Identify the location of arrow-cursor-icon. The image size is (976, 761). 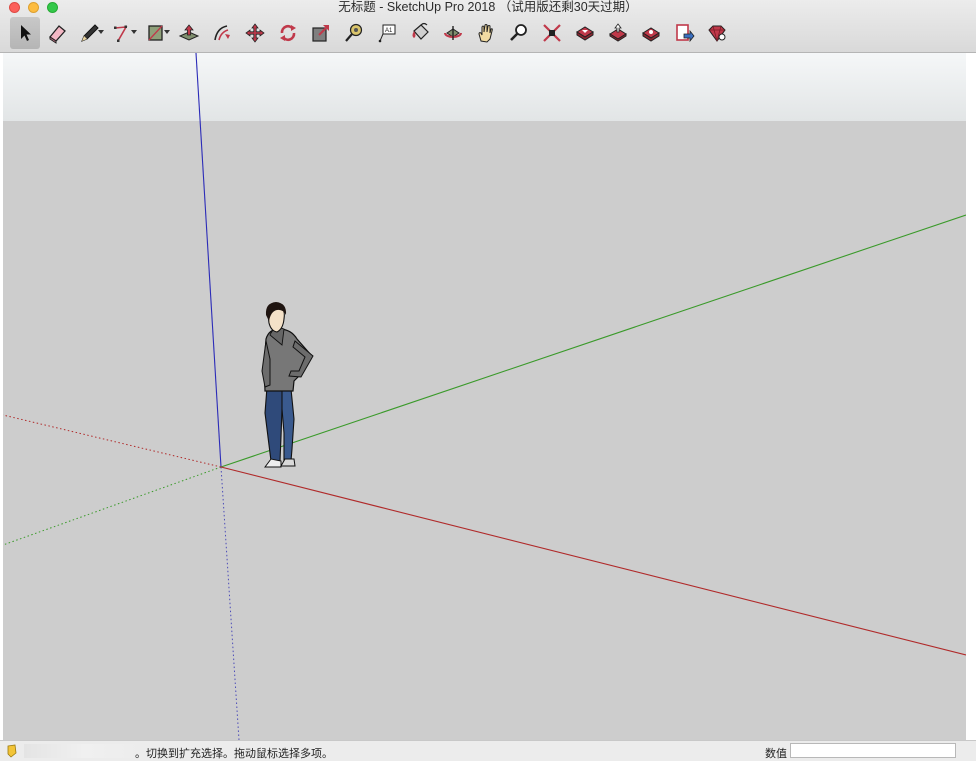
(26, 33).